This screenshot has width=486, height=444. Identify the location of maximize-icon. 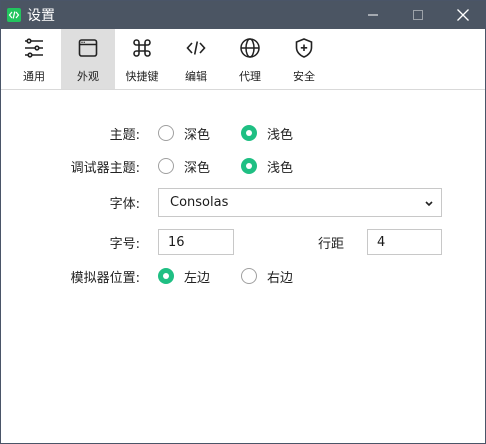
(417, 15).